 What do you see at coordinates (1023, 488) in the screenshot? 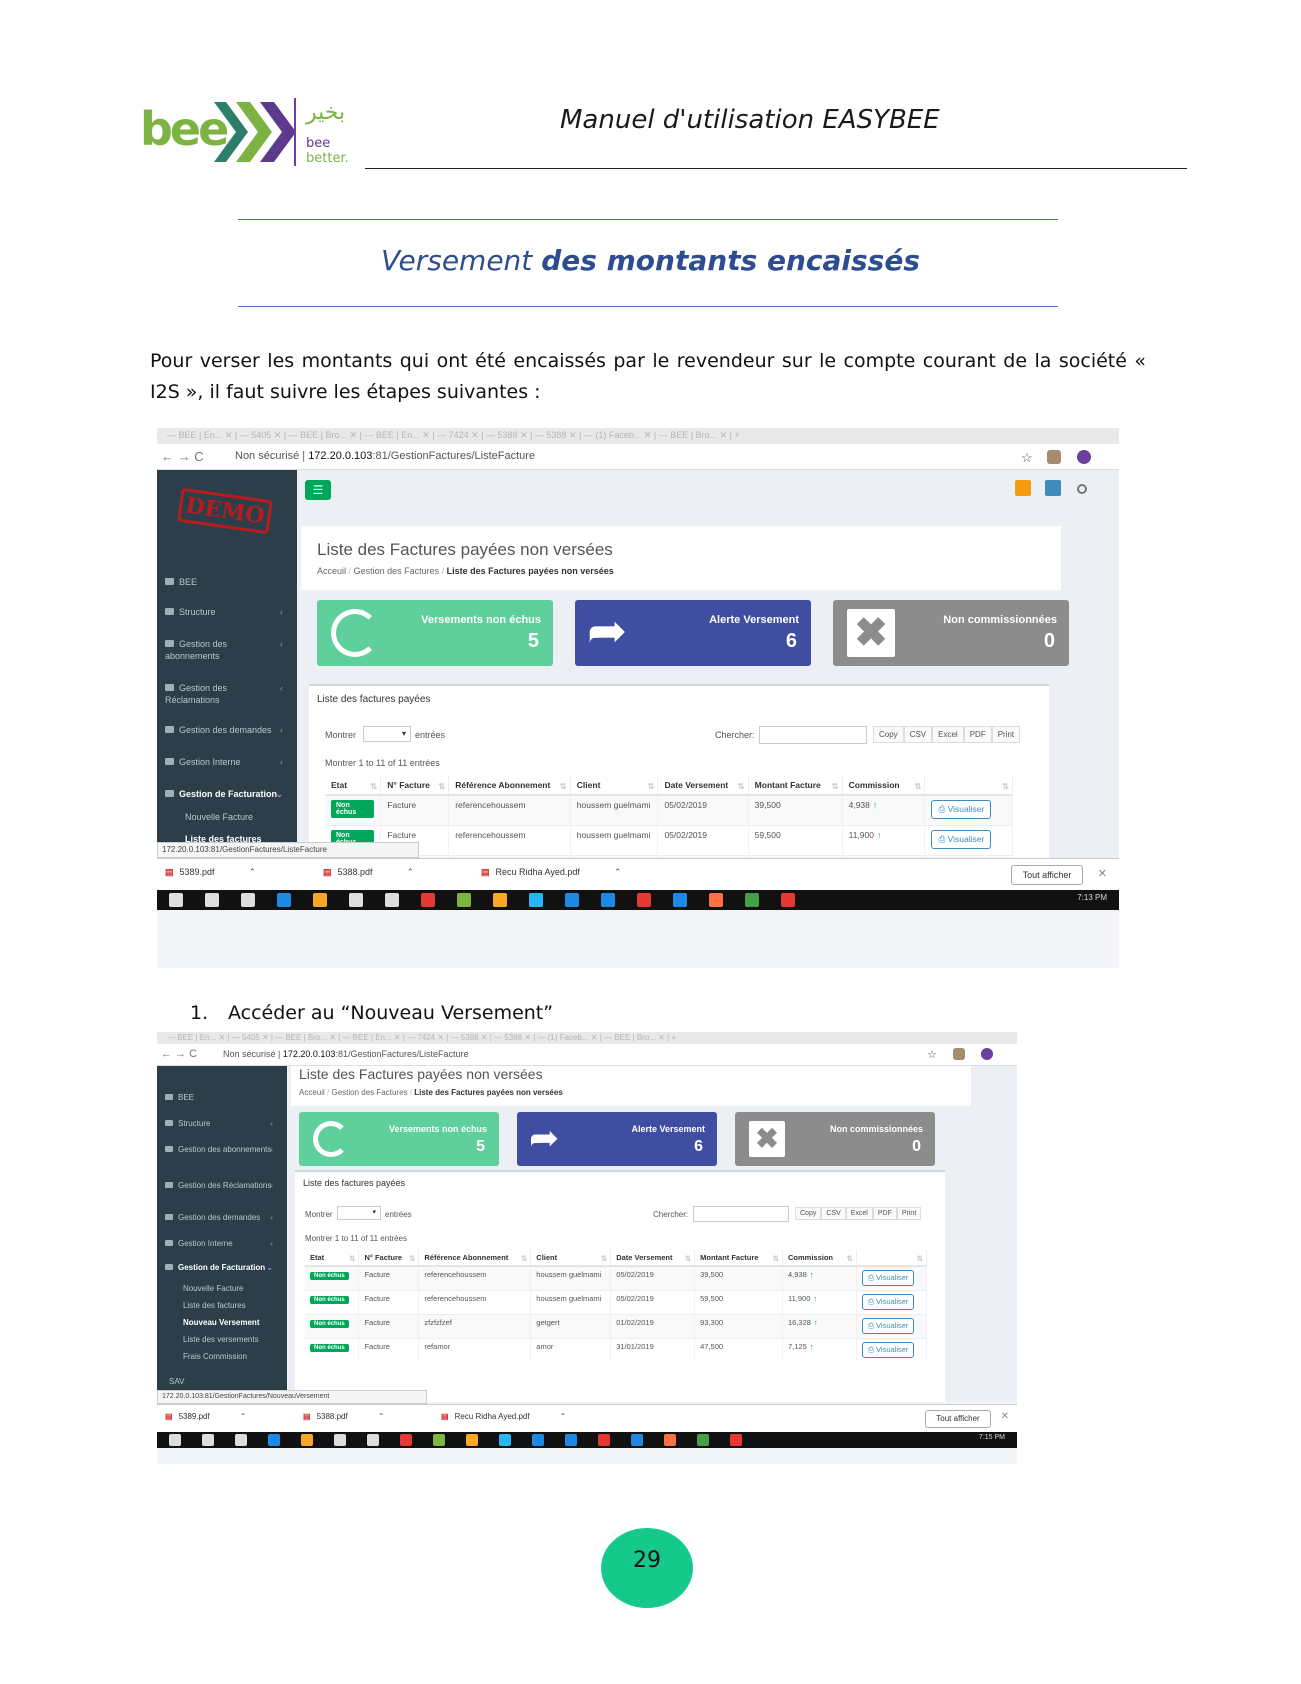
I see `notification-bell-icon` at bounding box center [1023, 488].